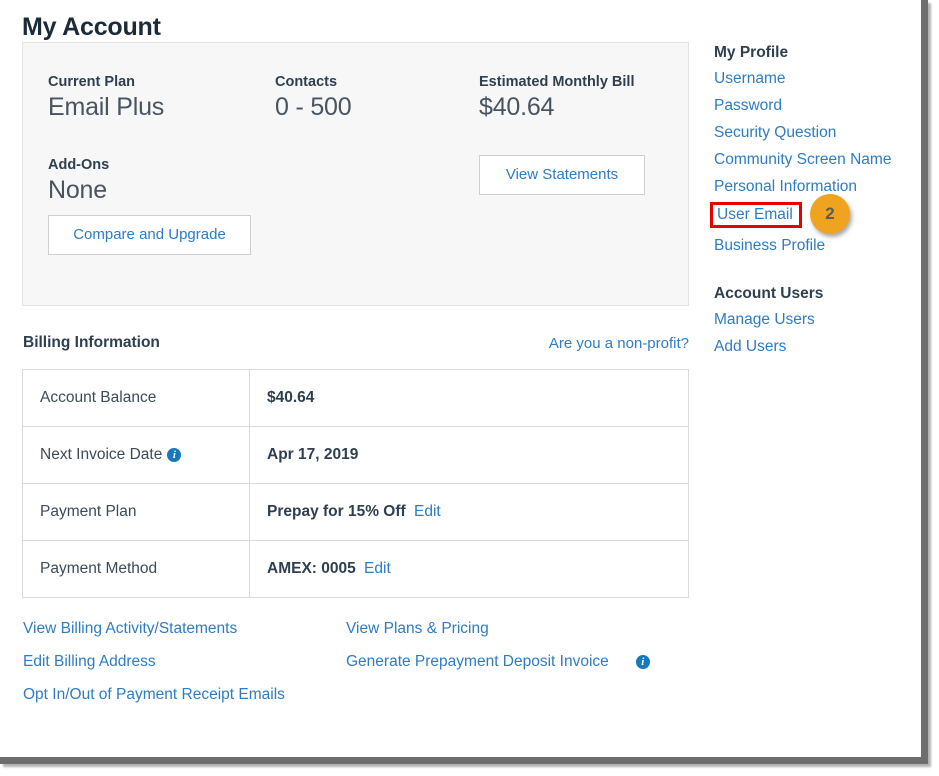 Image resolution: width=939 pixels, height=776 pixels. What do you see at coordinates (562, 175) in the screenshot?
I see `view-statements-button: View Statements` at bounding box center [562, 175].